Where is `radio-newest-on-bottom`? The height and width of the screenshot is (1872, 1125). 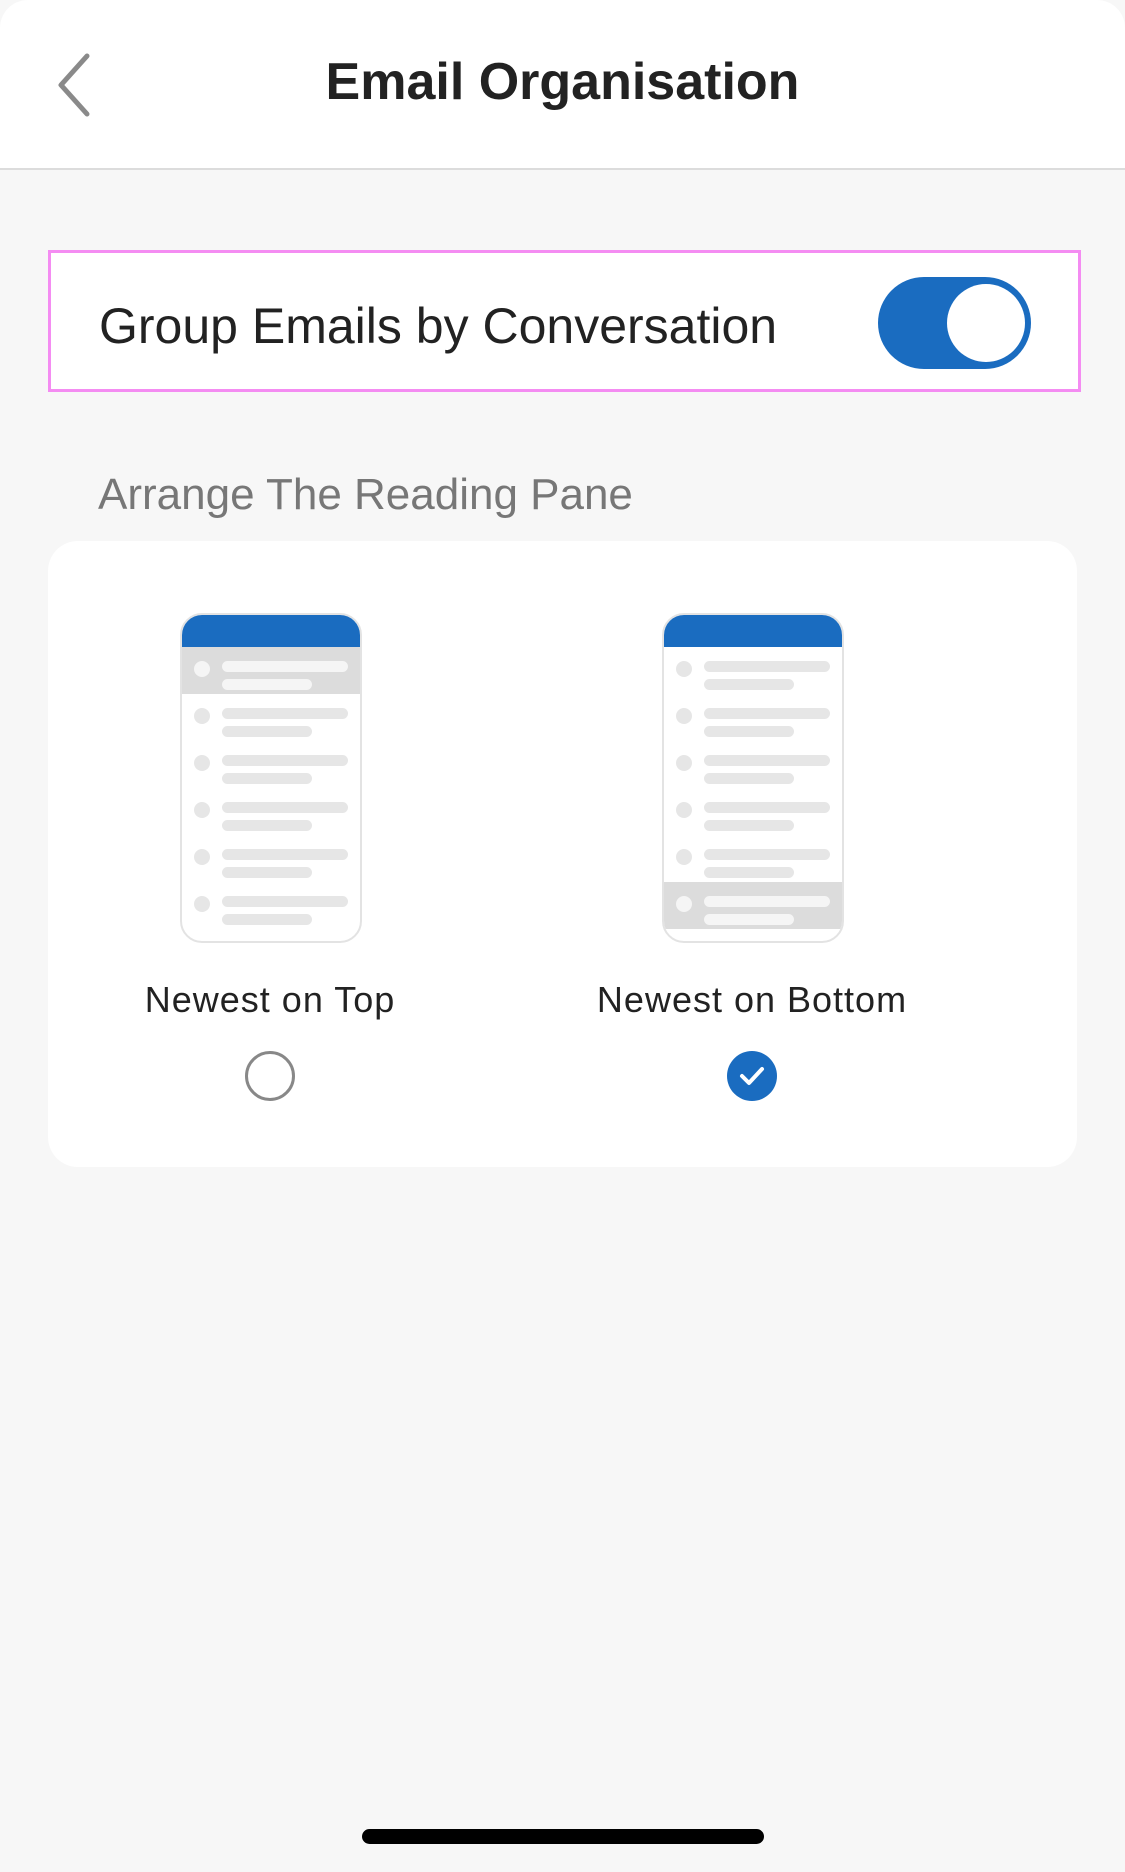
radio-newest-on-bottom is located at coordinates (752, 1076).